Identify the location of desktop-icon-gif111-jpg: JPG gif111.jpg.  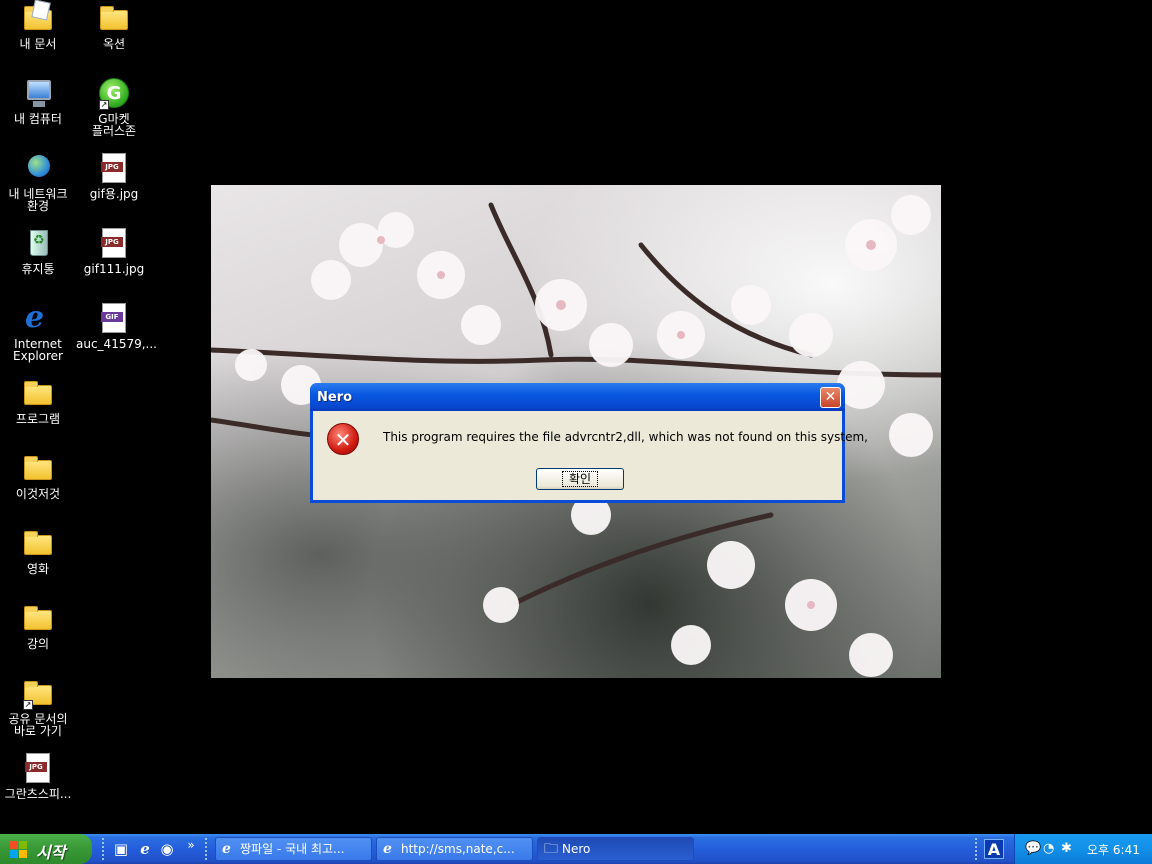
(114, 251).